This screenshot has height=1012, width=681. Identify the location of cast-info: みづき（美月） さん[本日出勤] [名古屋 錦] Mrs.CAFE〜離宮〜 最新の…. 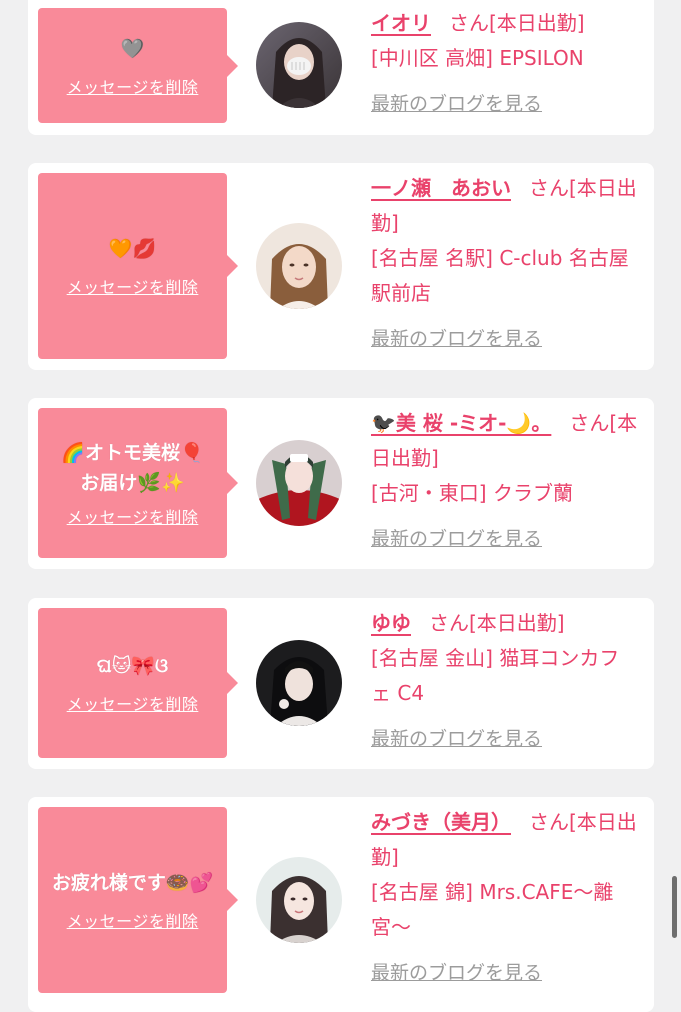
(505, 898).